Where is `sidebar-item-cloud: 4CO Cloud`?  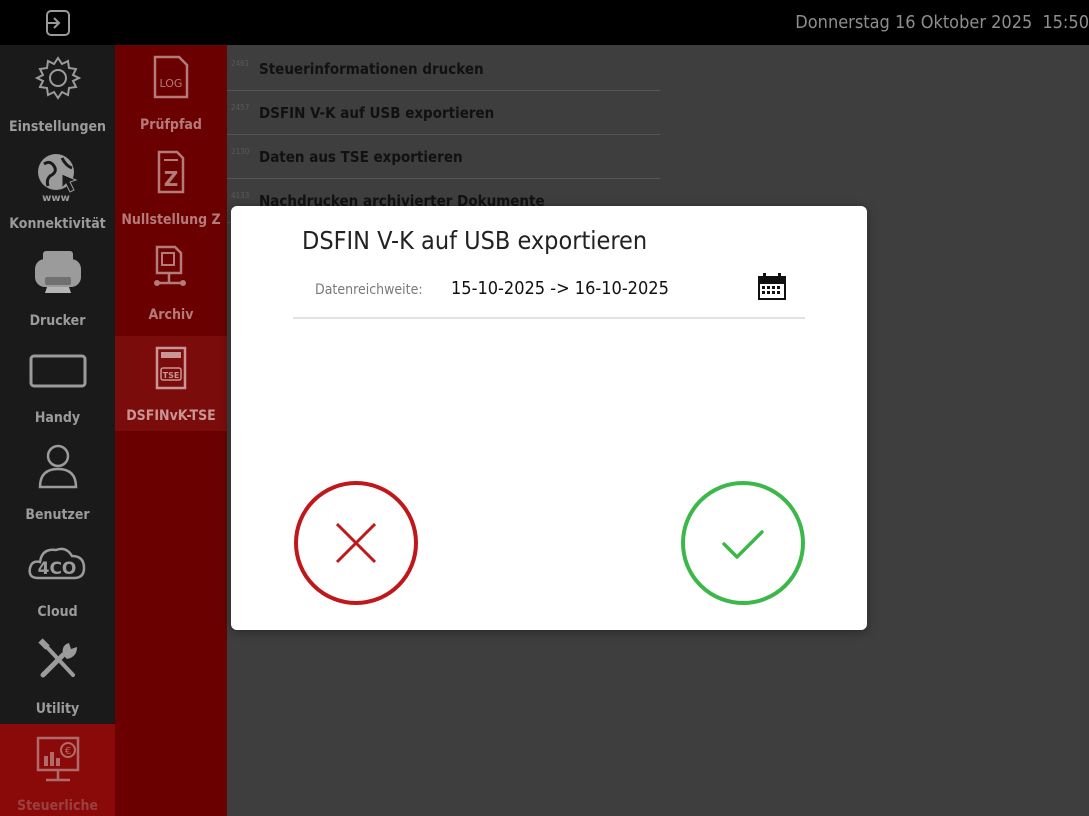 sidebar-item-cloud: 4CO Cloud is located at coordinates (57, 578).